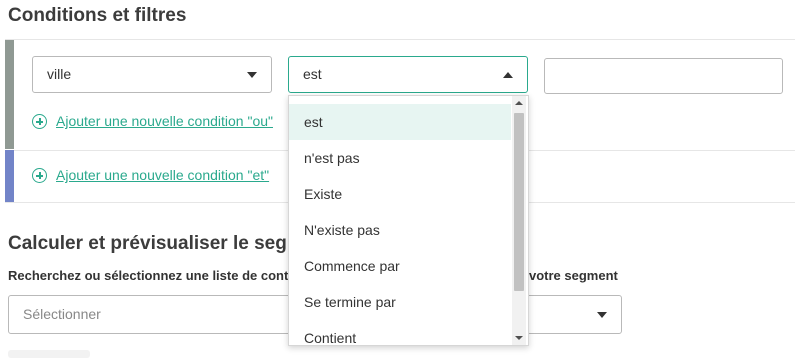  I want to click on add-and-condition-link: Ajouter une nouvelle condition "et", so click(162, 175).